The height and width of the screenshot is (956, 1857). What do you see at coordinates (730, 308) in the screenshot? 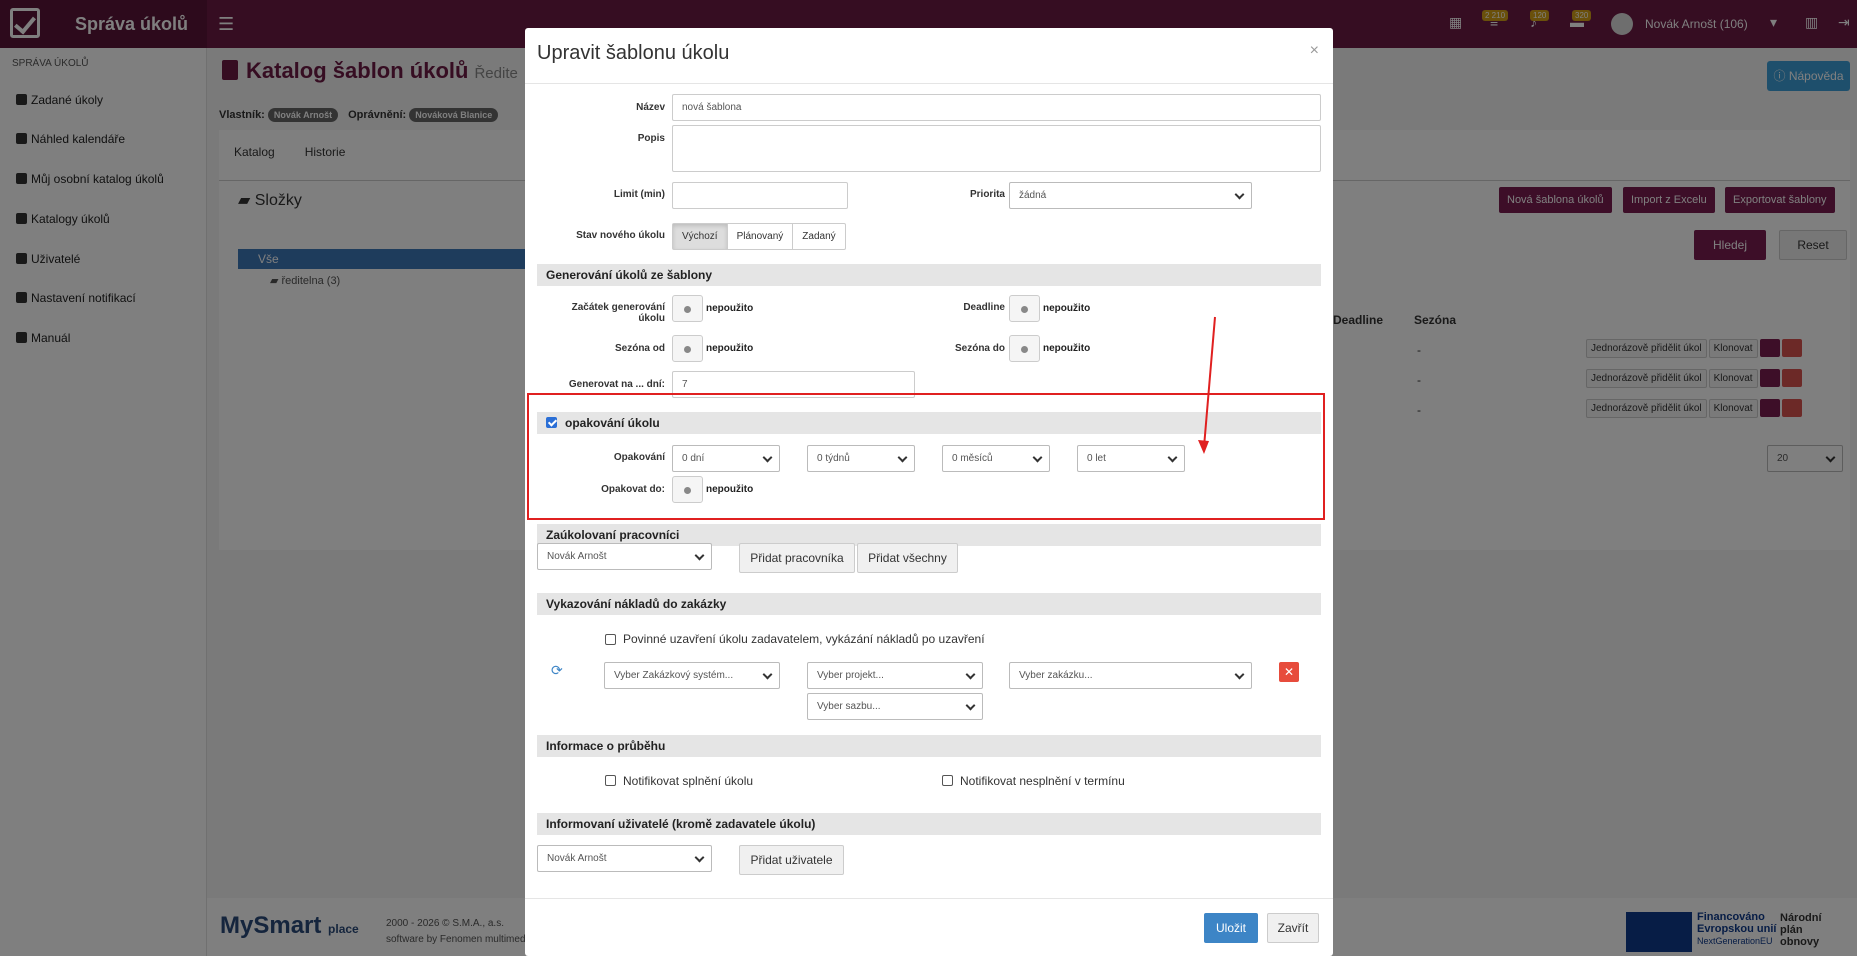
I see `gen-start-value: nepoužito` at bounding box center [730, 308].